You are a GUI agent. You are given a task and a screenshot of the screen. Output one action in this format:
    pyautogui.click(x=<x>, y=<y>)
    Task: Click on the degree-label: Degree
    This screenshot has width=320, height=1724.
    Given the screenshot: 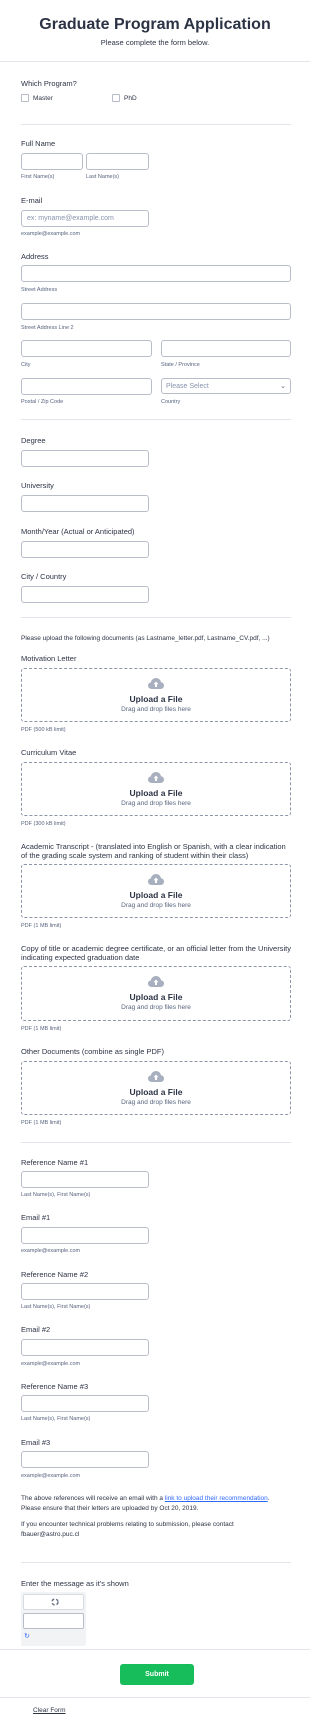 What is the action you would take?
    pyautogui.click(x=33, y=440)
    